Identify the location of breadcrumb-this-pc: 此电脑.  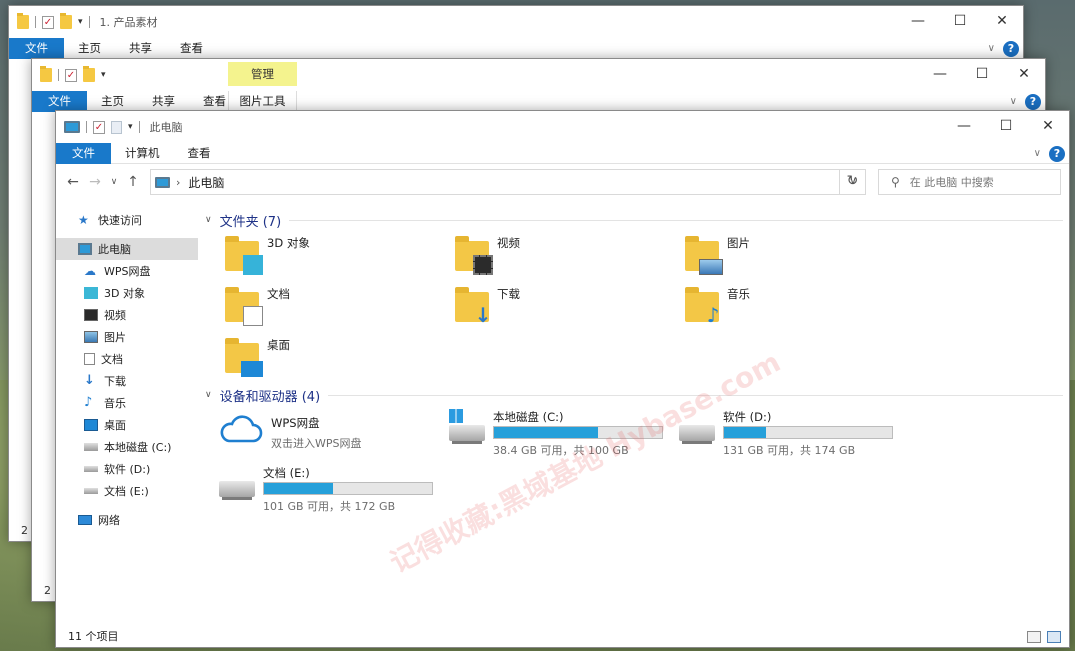
(206, 182).